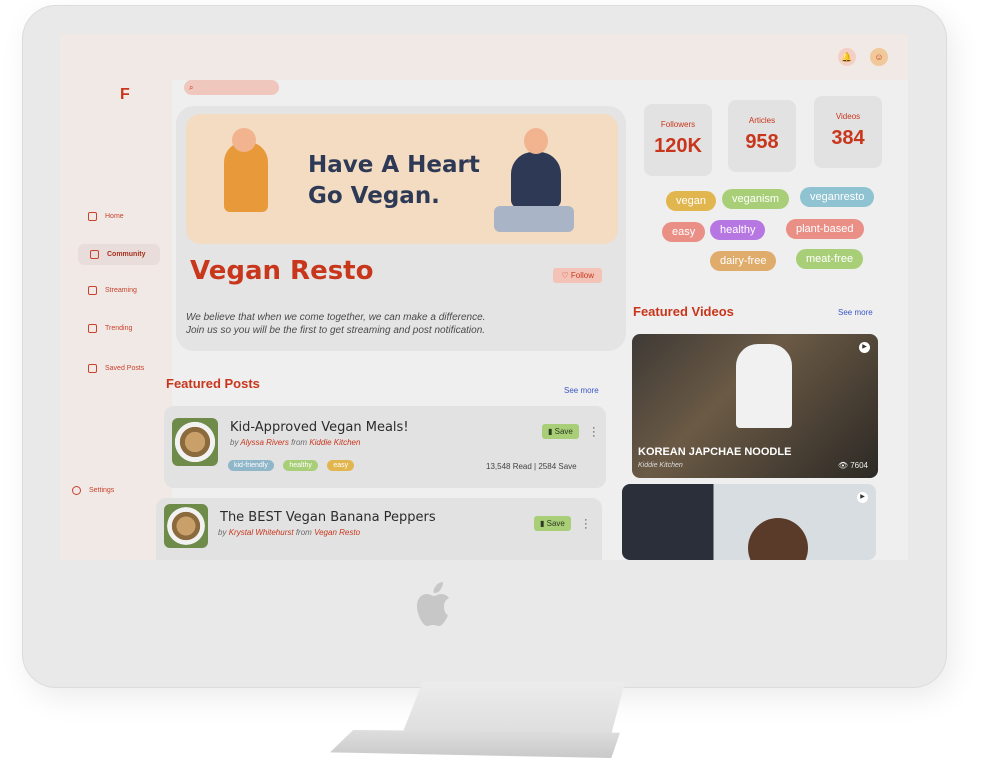  What do you see at coordinates (126, 254) in the screenshot?
I see `sidebar-item-label: Community` at bounding box center [126, 254].